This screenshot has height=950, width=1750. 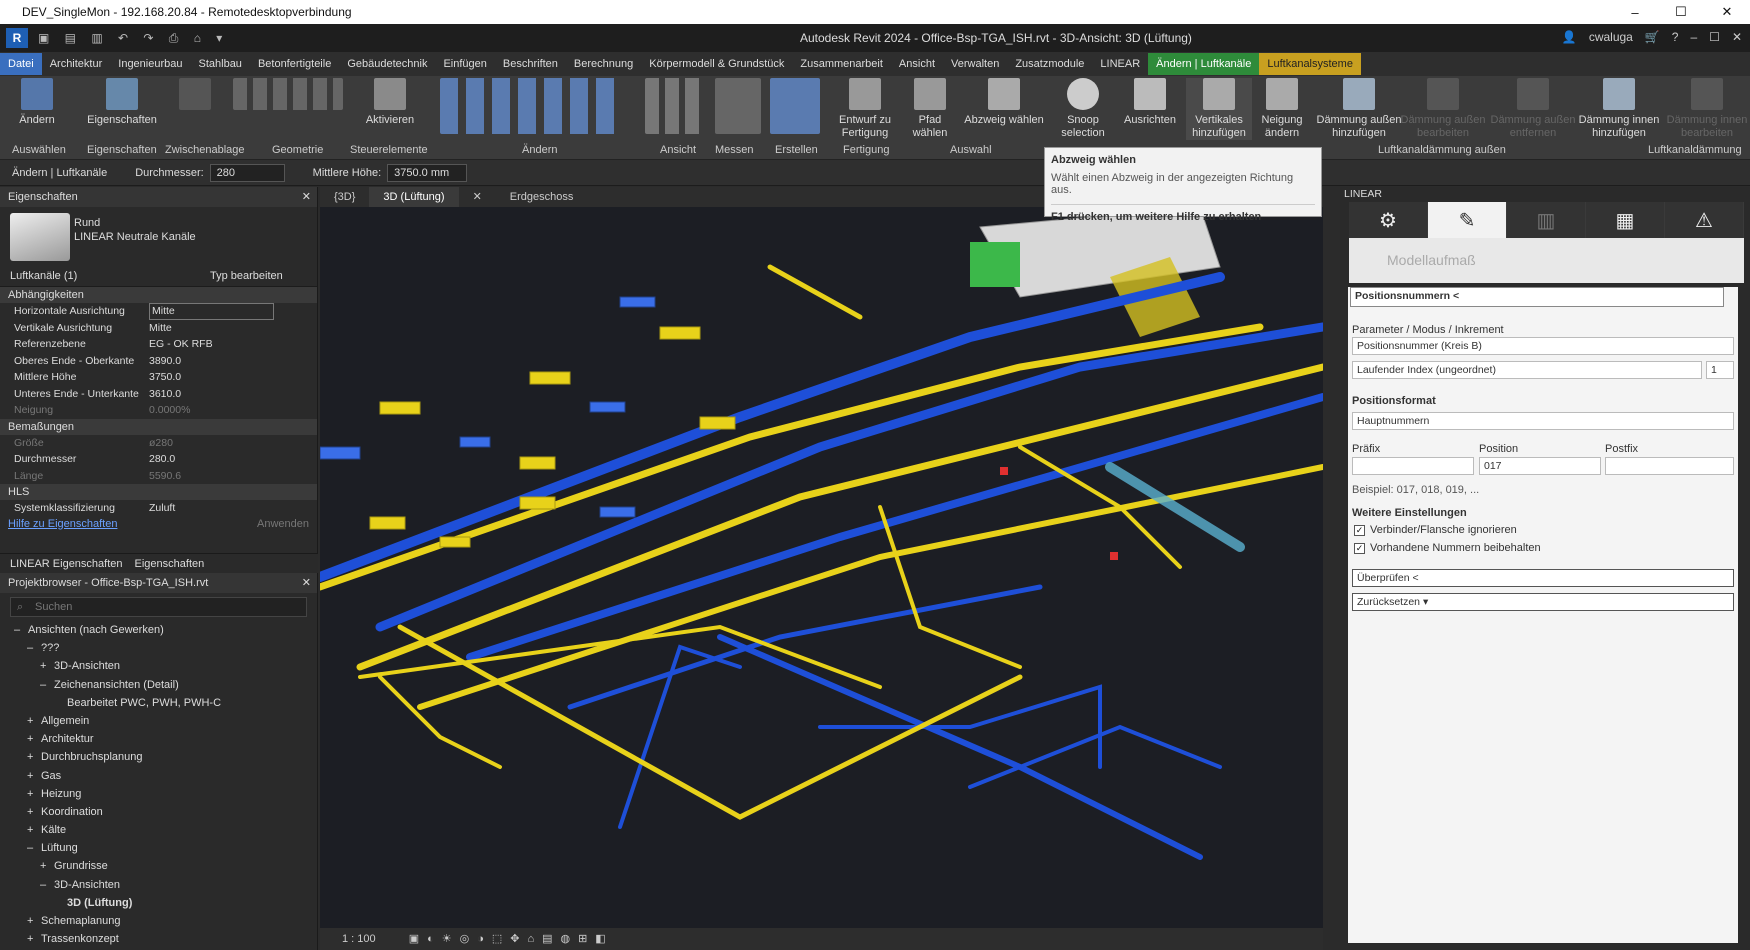 I want to click on property-value: 280.0, so click(x=162, y=459).